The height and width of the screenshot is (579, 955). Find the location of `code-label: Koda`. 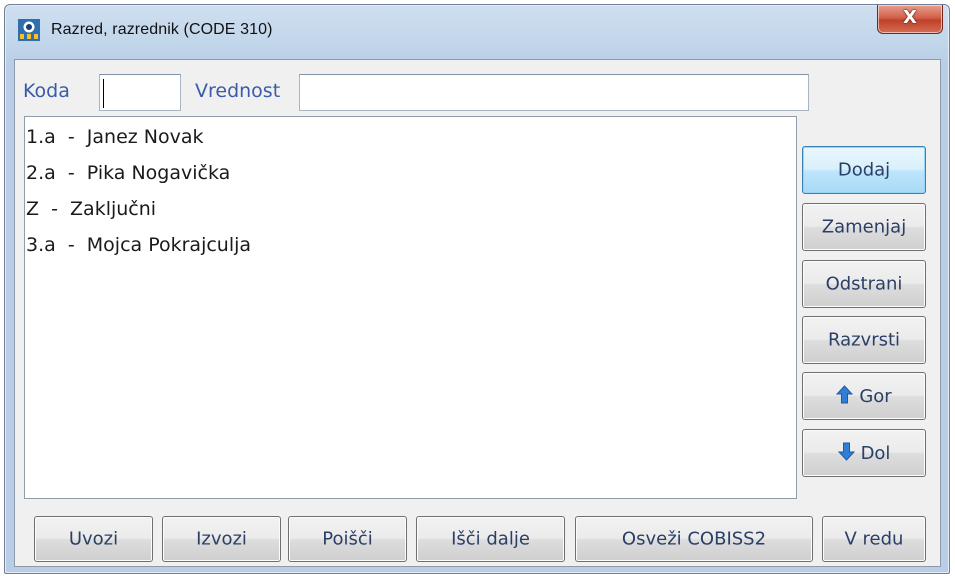

code-label: Koda is located at coordinates (46, 91).